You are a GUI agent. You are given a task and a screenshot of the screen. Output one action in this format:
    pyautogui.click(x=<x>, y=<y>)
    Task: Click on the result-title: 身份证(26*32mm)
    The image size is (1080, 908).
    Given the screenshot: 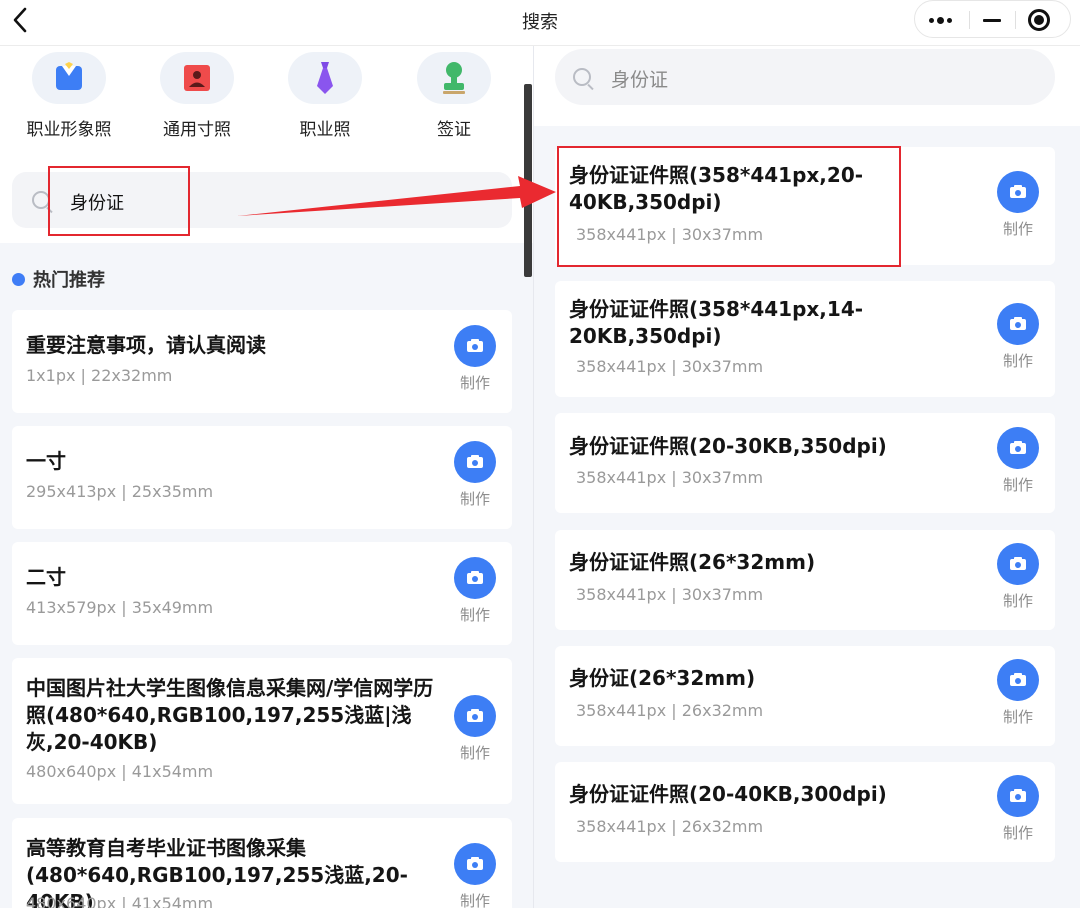 What is the action you would take?
    pyautogui.click(x=662, y=678)
    